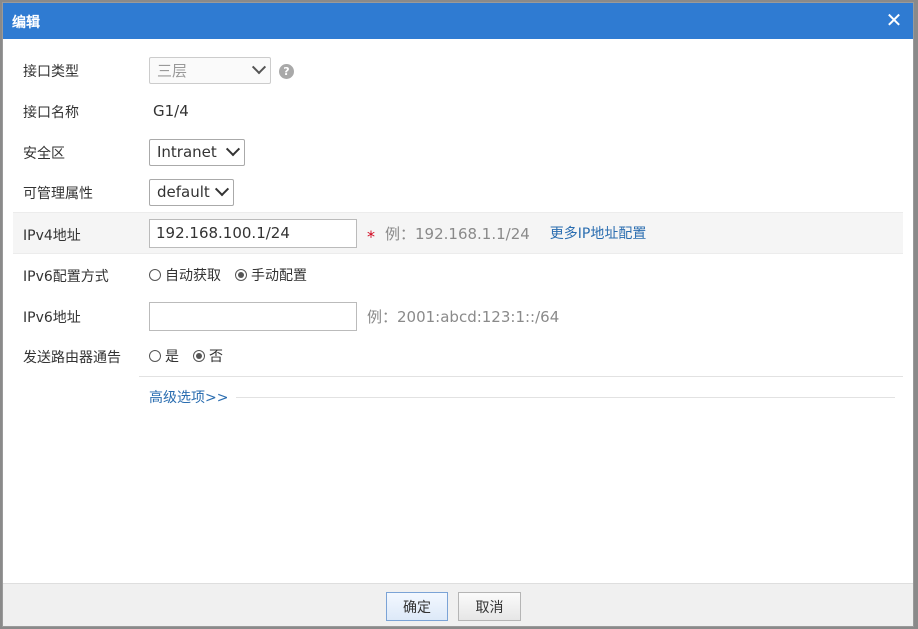 This screenshot has height=629, width=918. I want to click on ipv6-input, so click(253, 316).